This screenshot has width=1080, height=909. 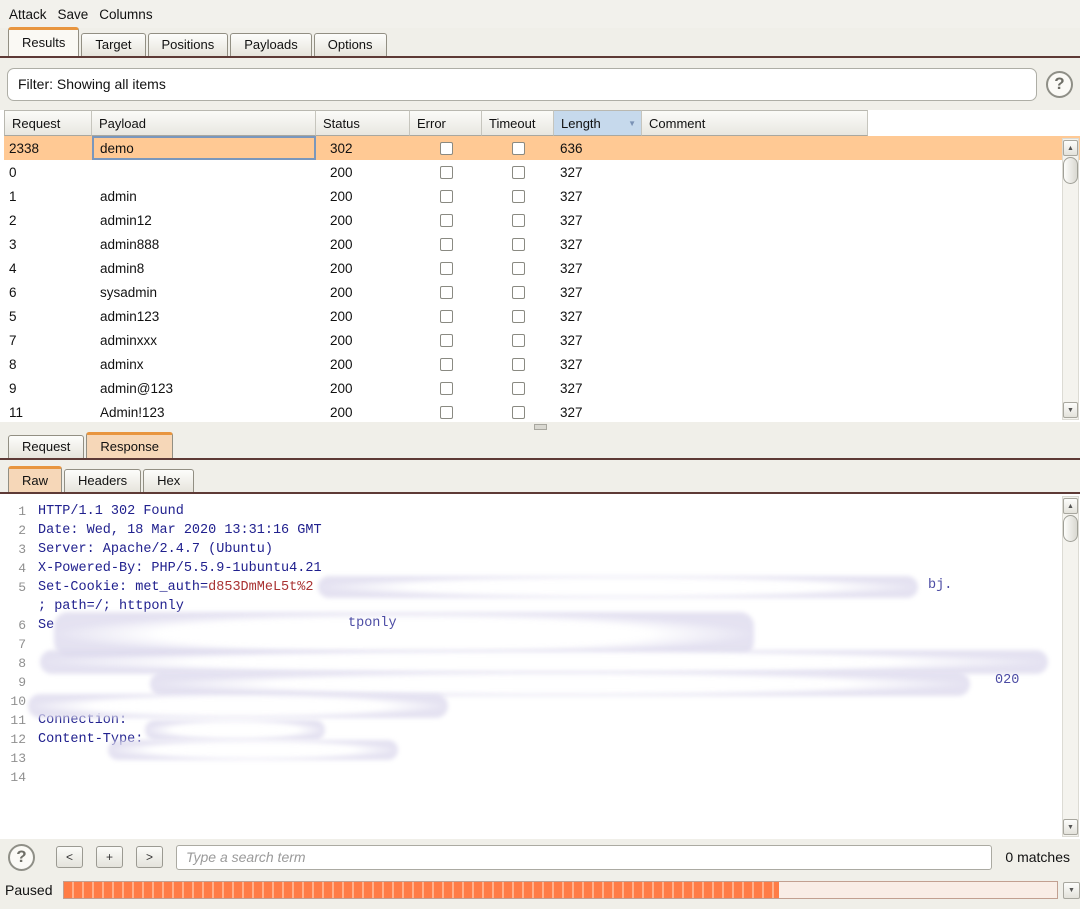 I want to click on table-row: 11 Admin!123 200 327, so click(x=542, y=411).